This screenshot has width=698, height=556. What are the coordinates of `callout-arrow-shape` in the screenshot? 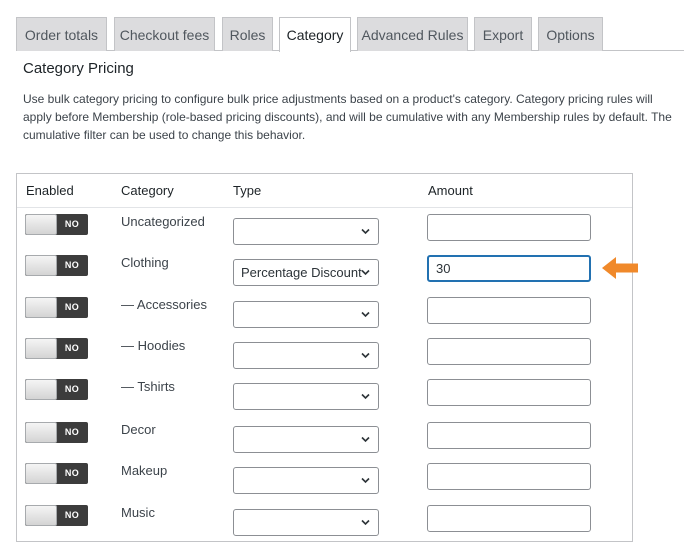 It's located at (620, 268).